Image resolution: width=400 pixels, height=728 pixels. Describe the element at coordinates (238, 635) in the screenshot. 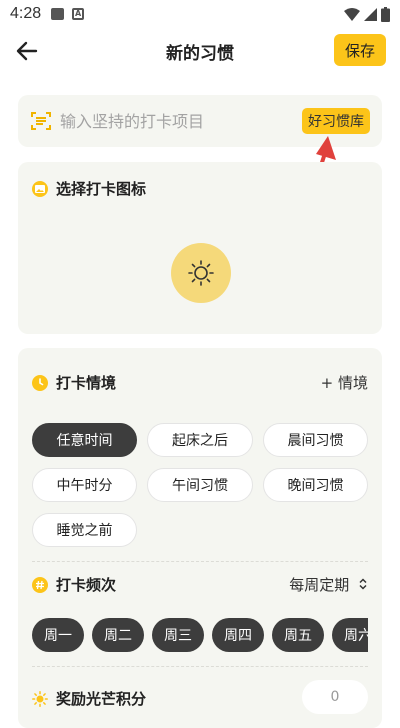

I see `weekday-chip-thu: 周四` at that location.